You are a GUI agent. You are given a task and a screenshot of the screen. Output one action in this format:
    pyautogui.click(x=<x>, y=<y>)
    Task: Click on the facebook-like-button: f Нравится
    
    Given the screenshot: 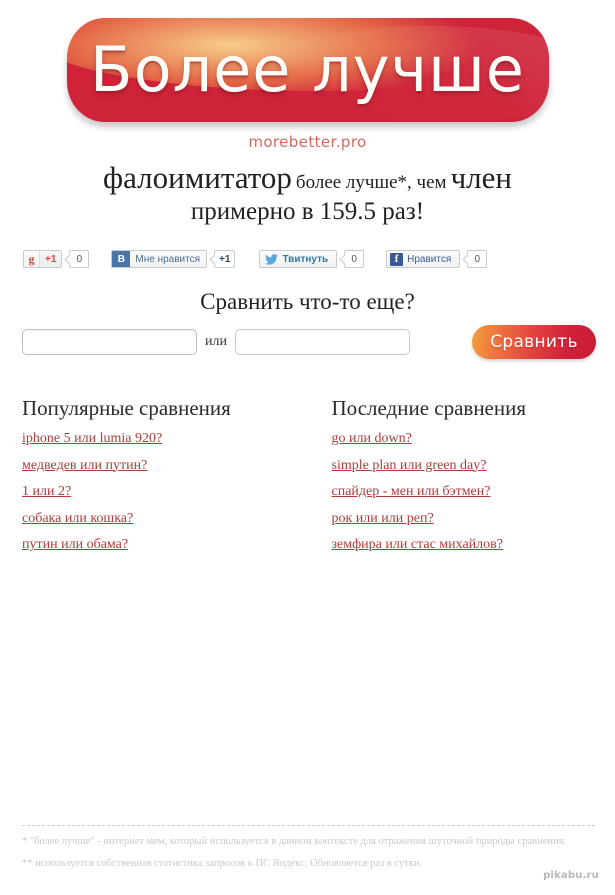 What is the action you would take?
    pyautogui.click(x=423, y=259)
    